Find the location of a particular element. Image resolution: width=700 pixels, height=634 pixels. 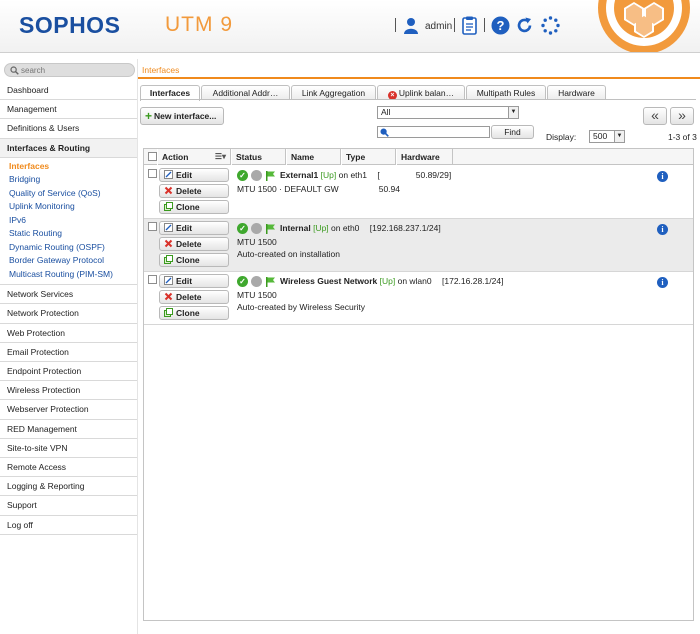

flag-icon is located at coordinates (270, 229).